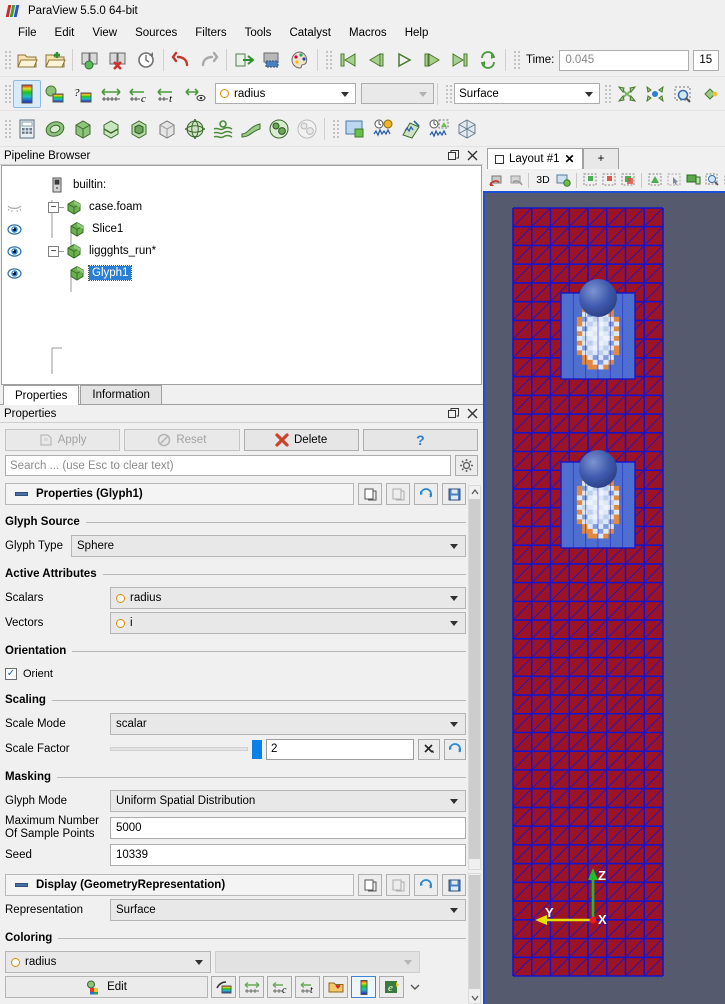 The width and height of the screenshot is (725, 1004). Describe the element at coordinates (27, 33) in the screenshot. I see `menu-file: File` at that location.